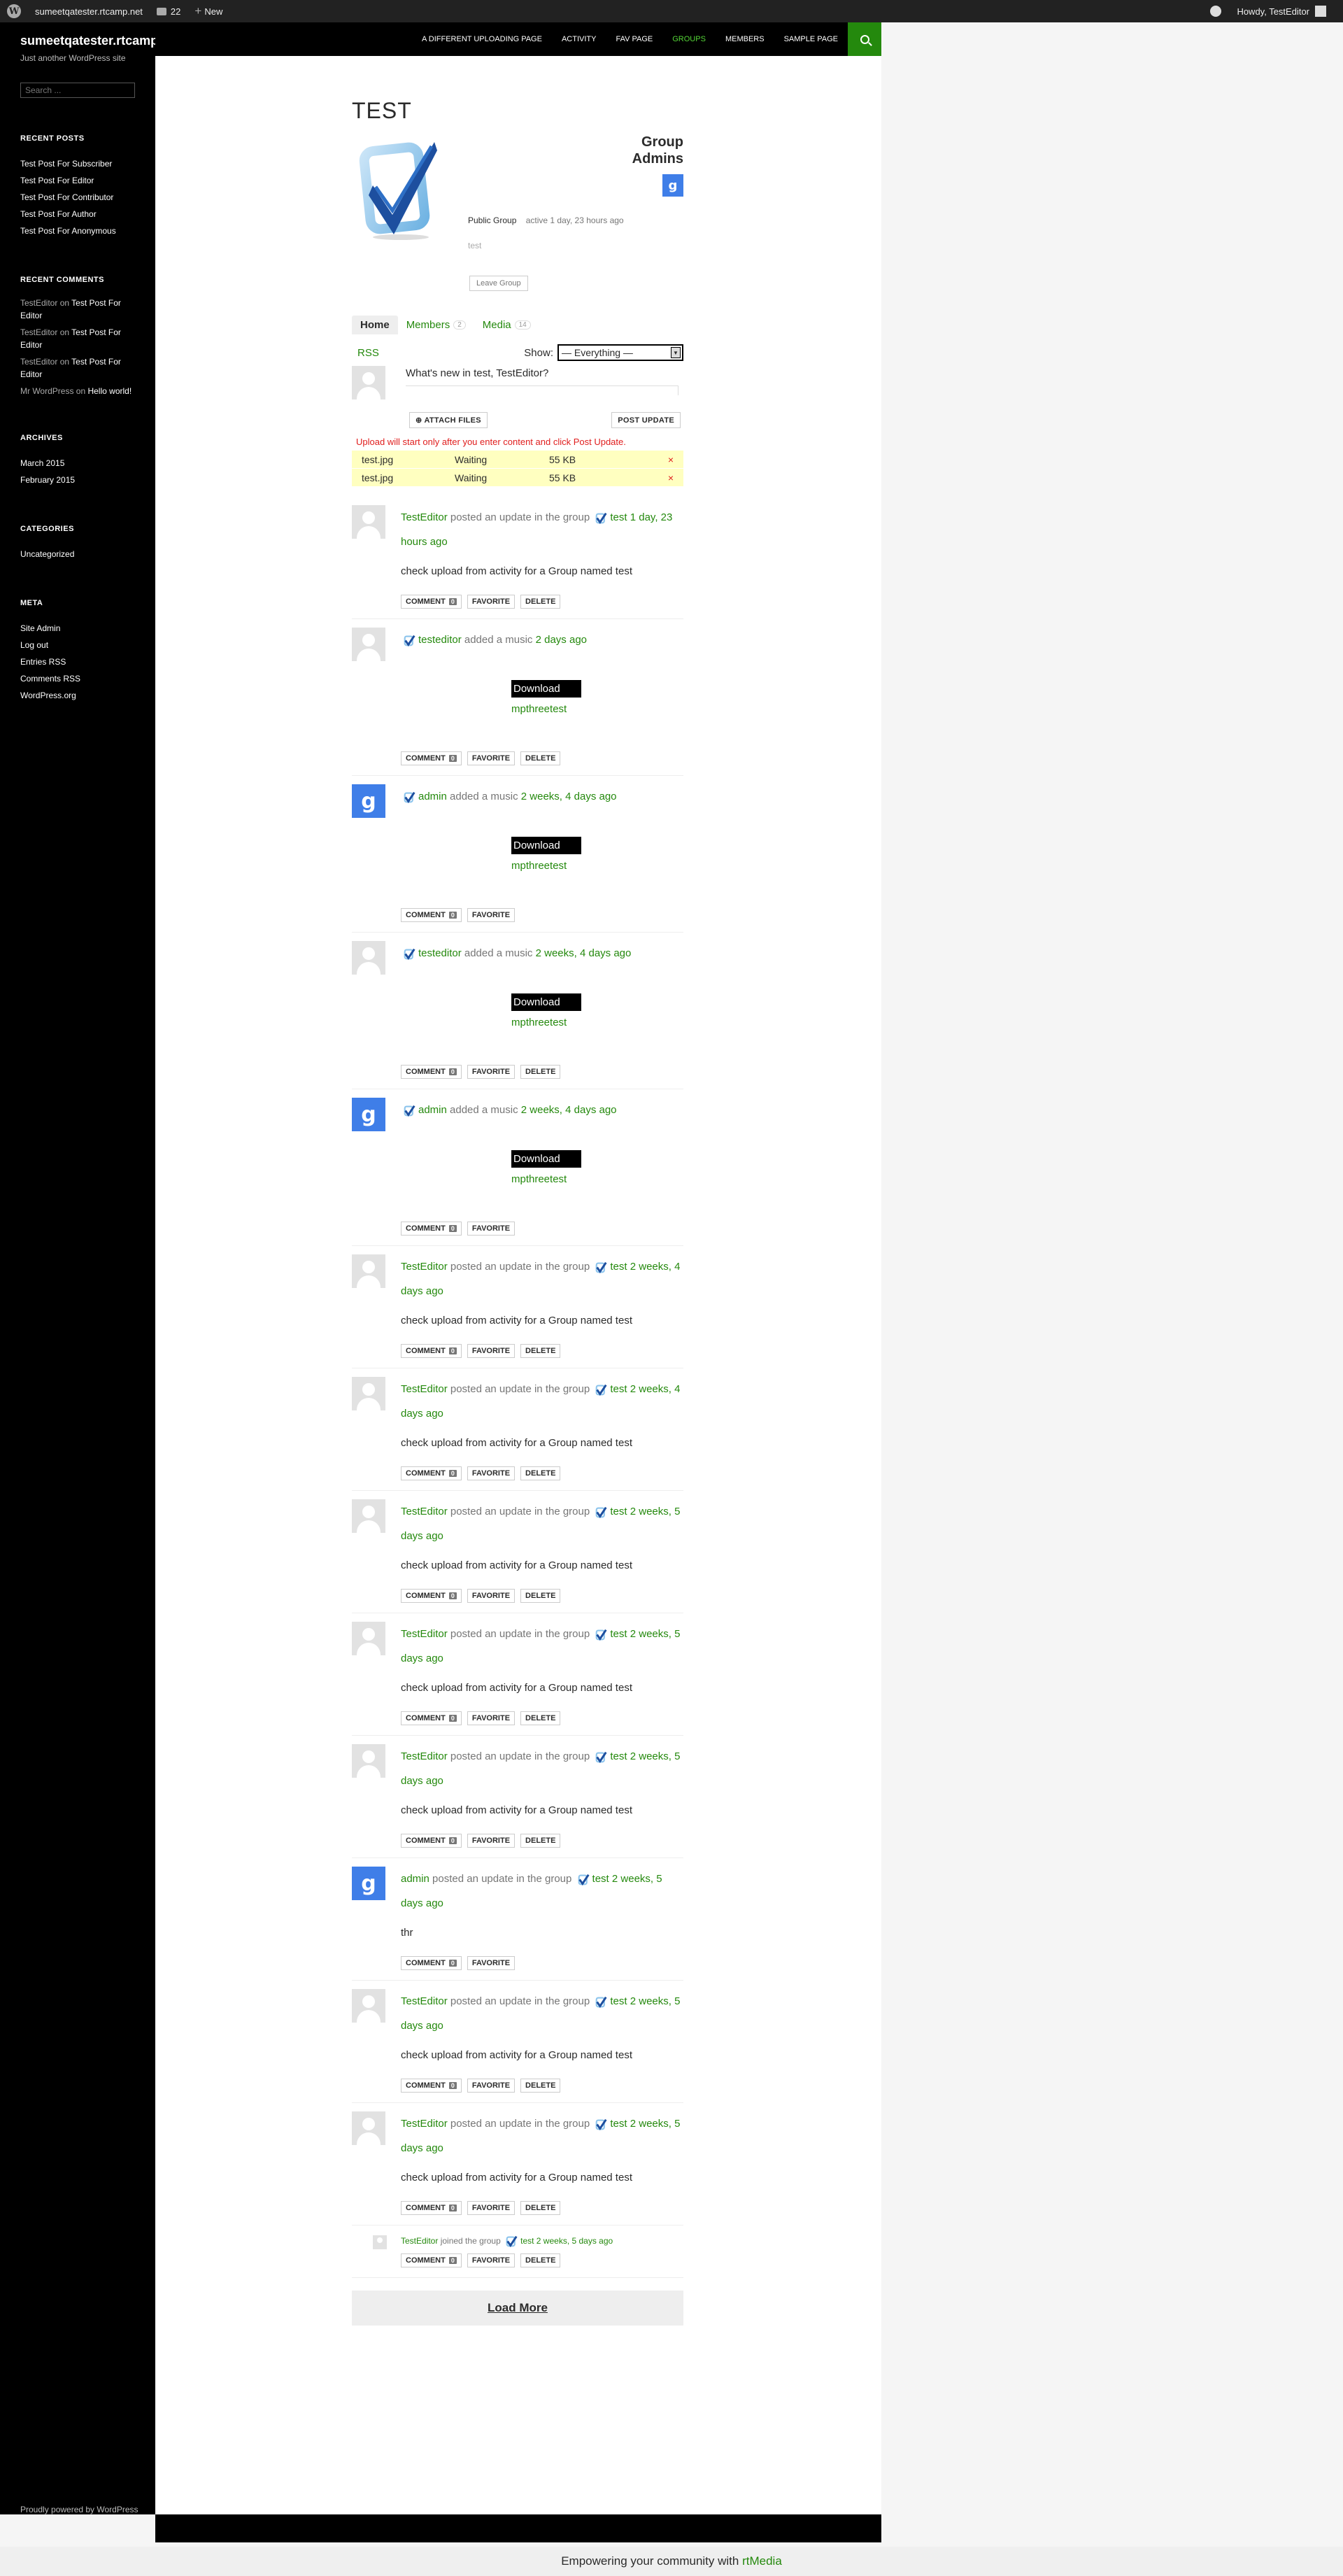  What do you see at coordinates (401, 188) in the screenshot?
I see `group-avatar-checkmark-icon` at bounding box center [401, 188].